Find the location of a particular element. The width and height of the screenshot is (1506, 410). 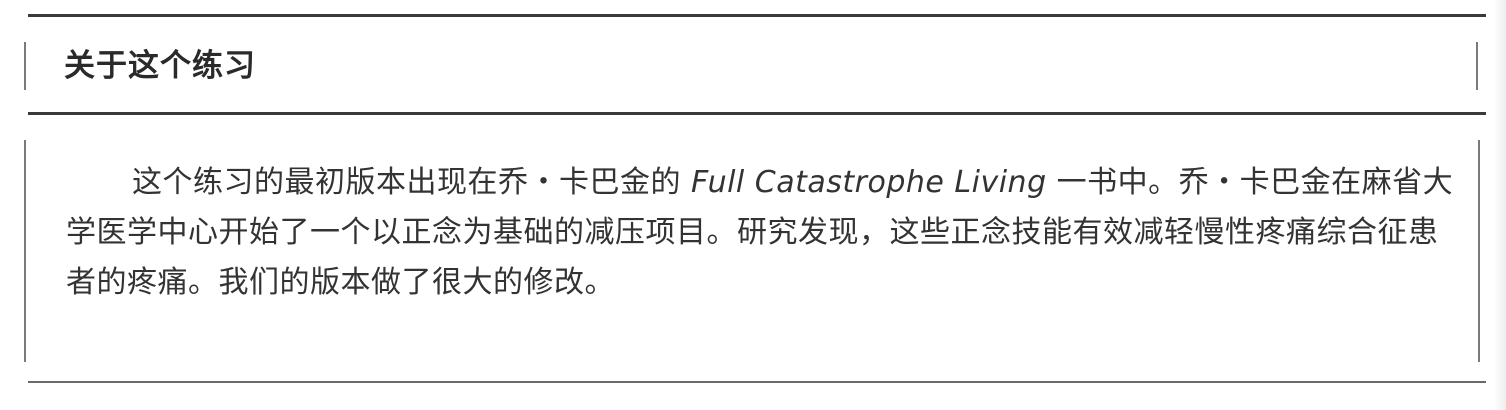

heading-left-border is located at coordinates (25, 66).